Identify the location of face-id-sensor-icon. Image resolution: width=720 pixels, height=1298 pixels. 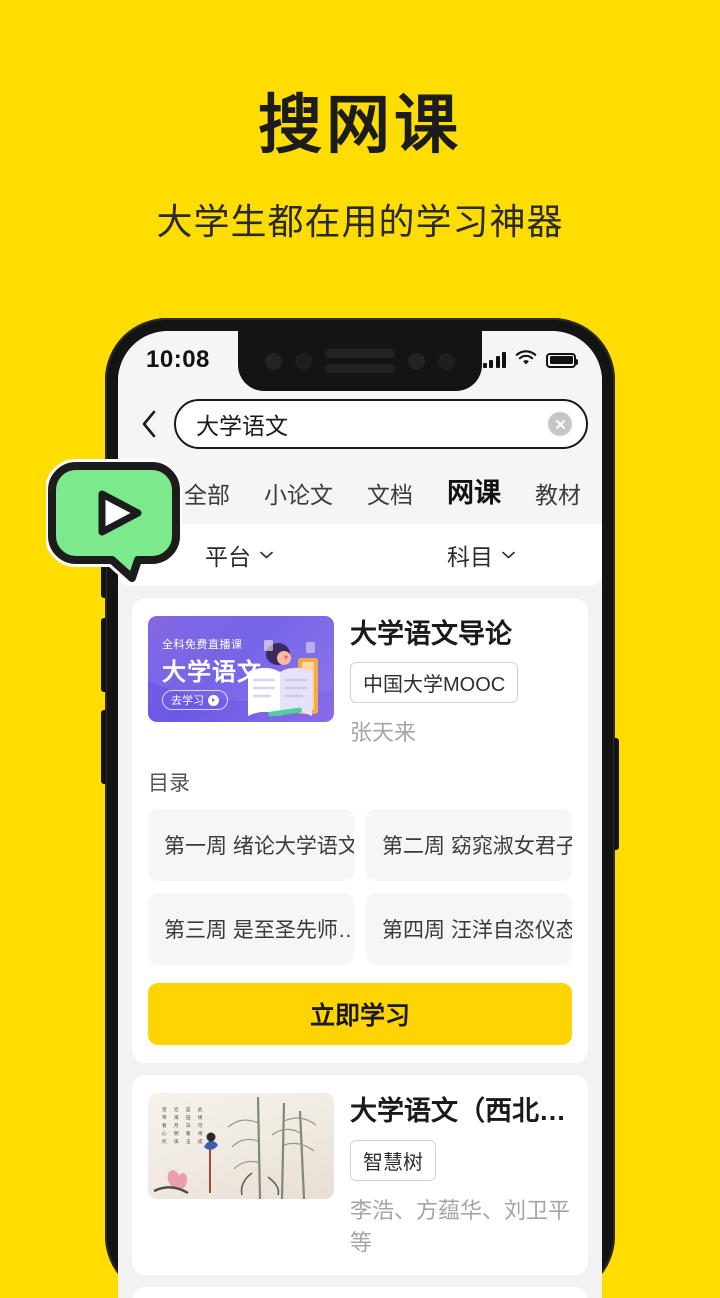
(446, 361).